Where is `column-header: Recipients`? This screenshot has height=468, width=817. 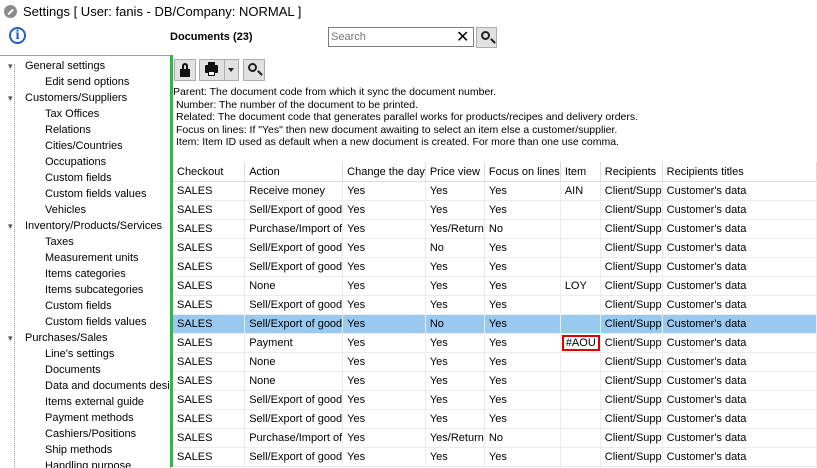 column-header: Recipients is located at coordinates (631, 172).